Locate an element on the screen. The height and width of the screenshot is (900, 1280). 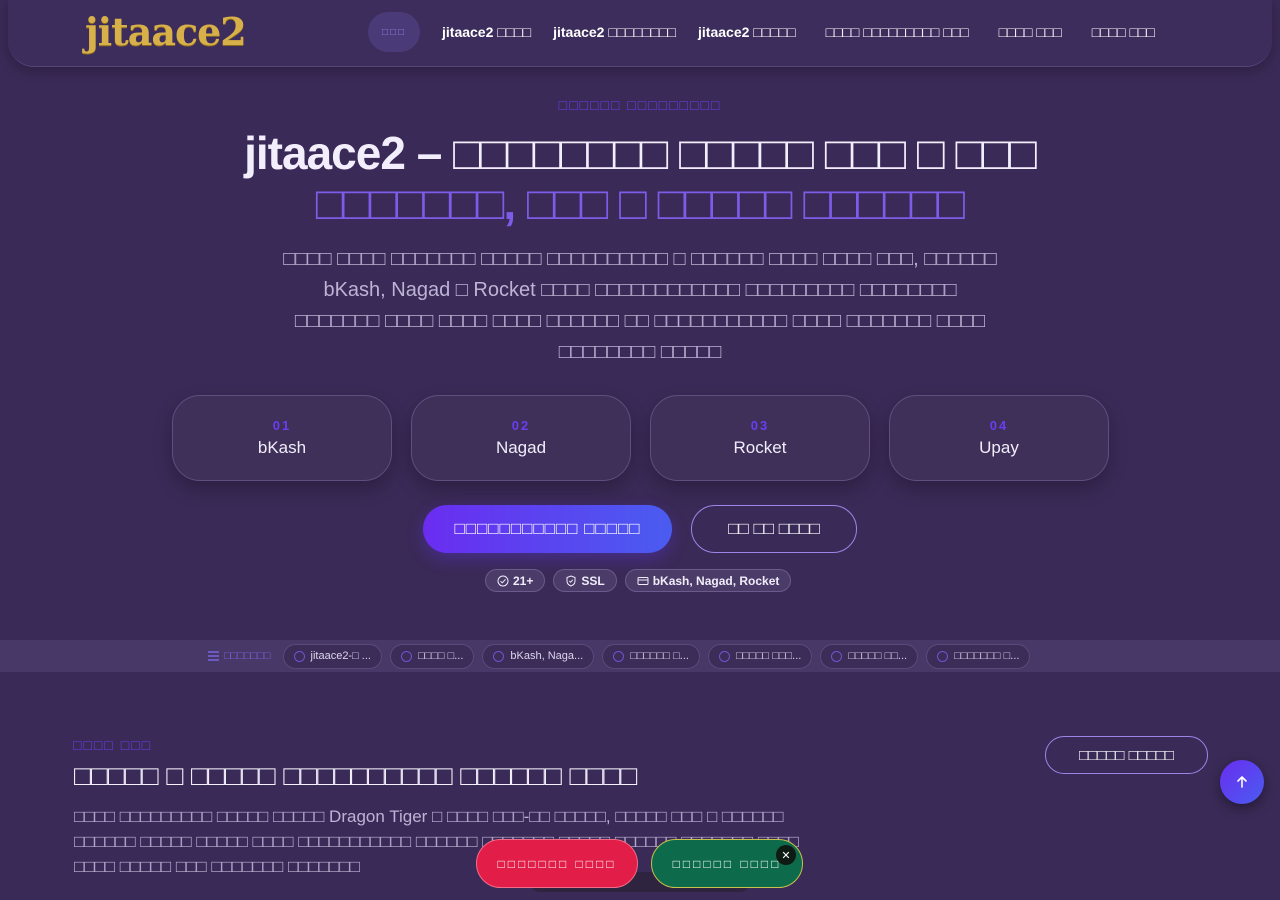
scroll-to-top-button is located at coordinates (1242, 782).